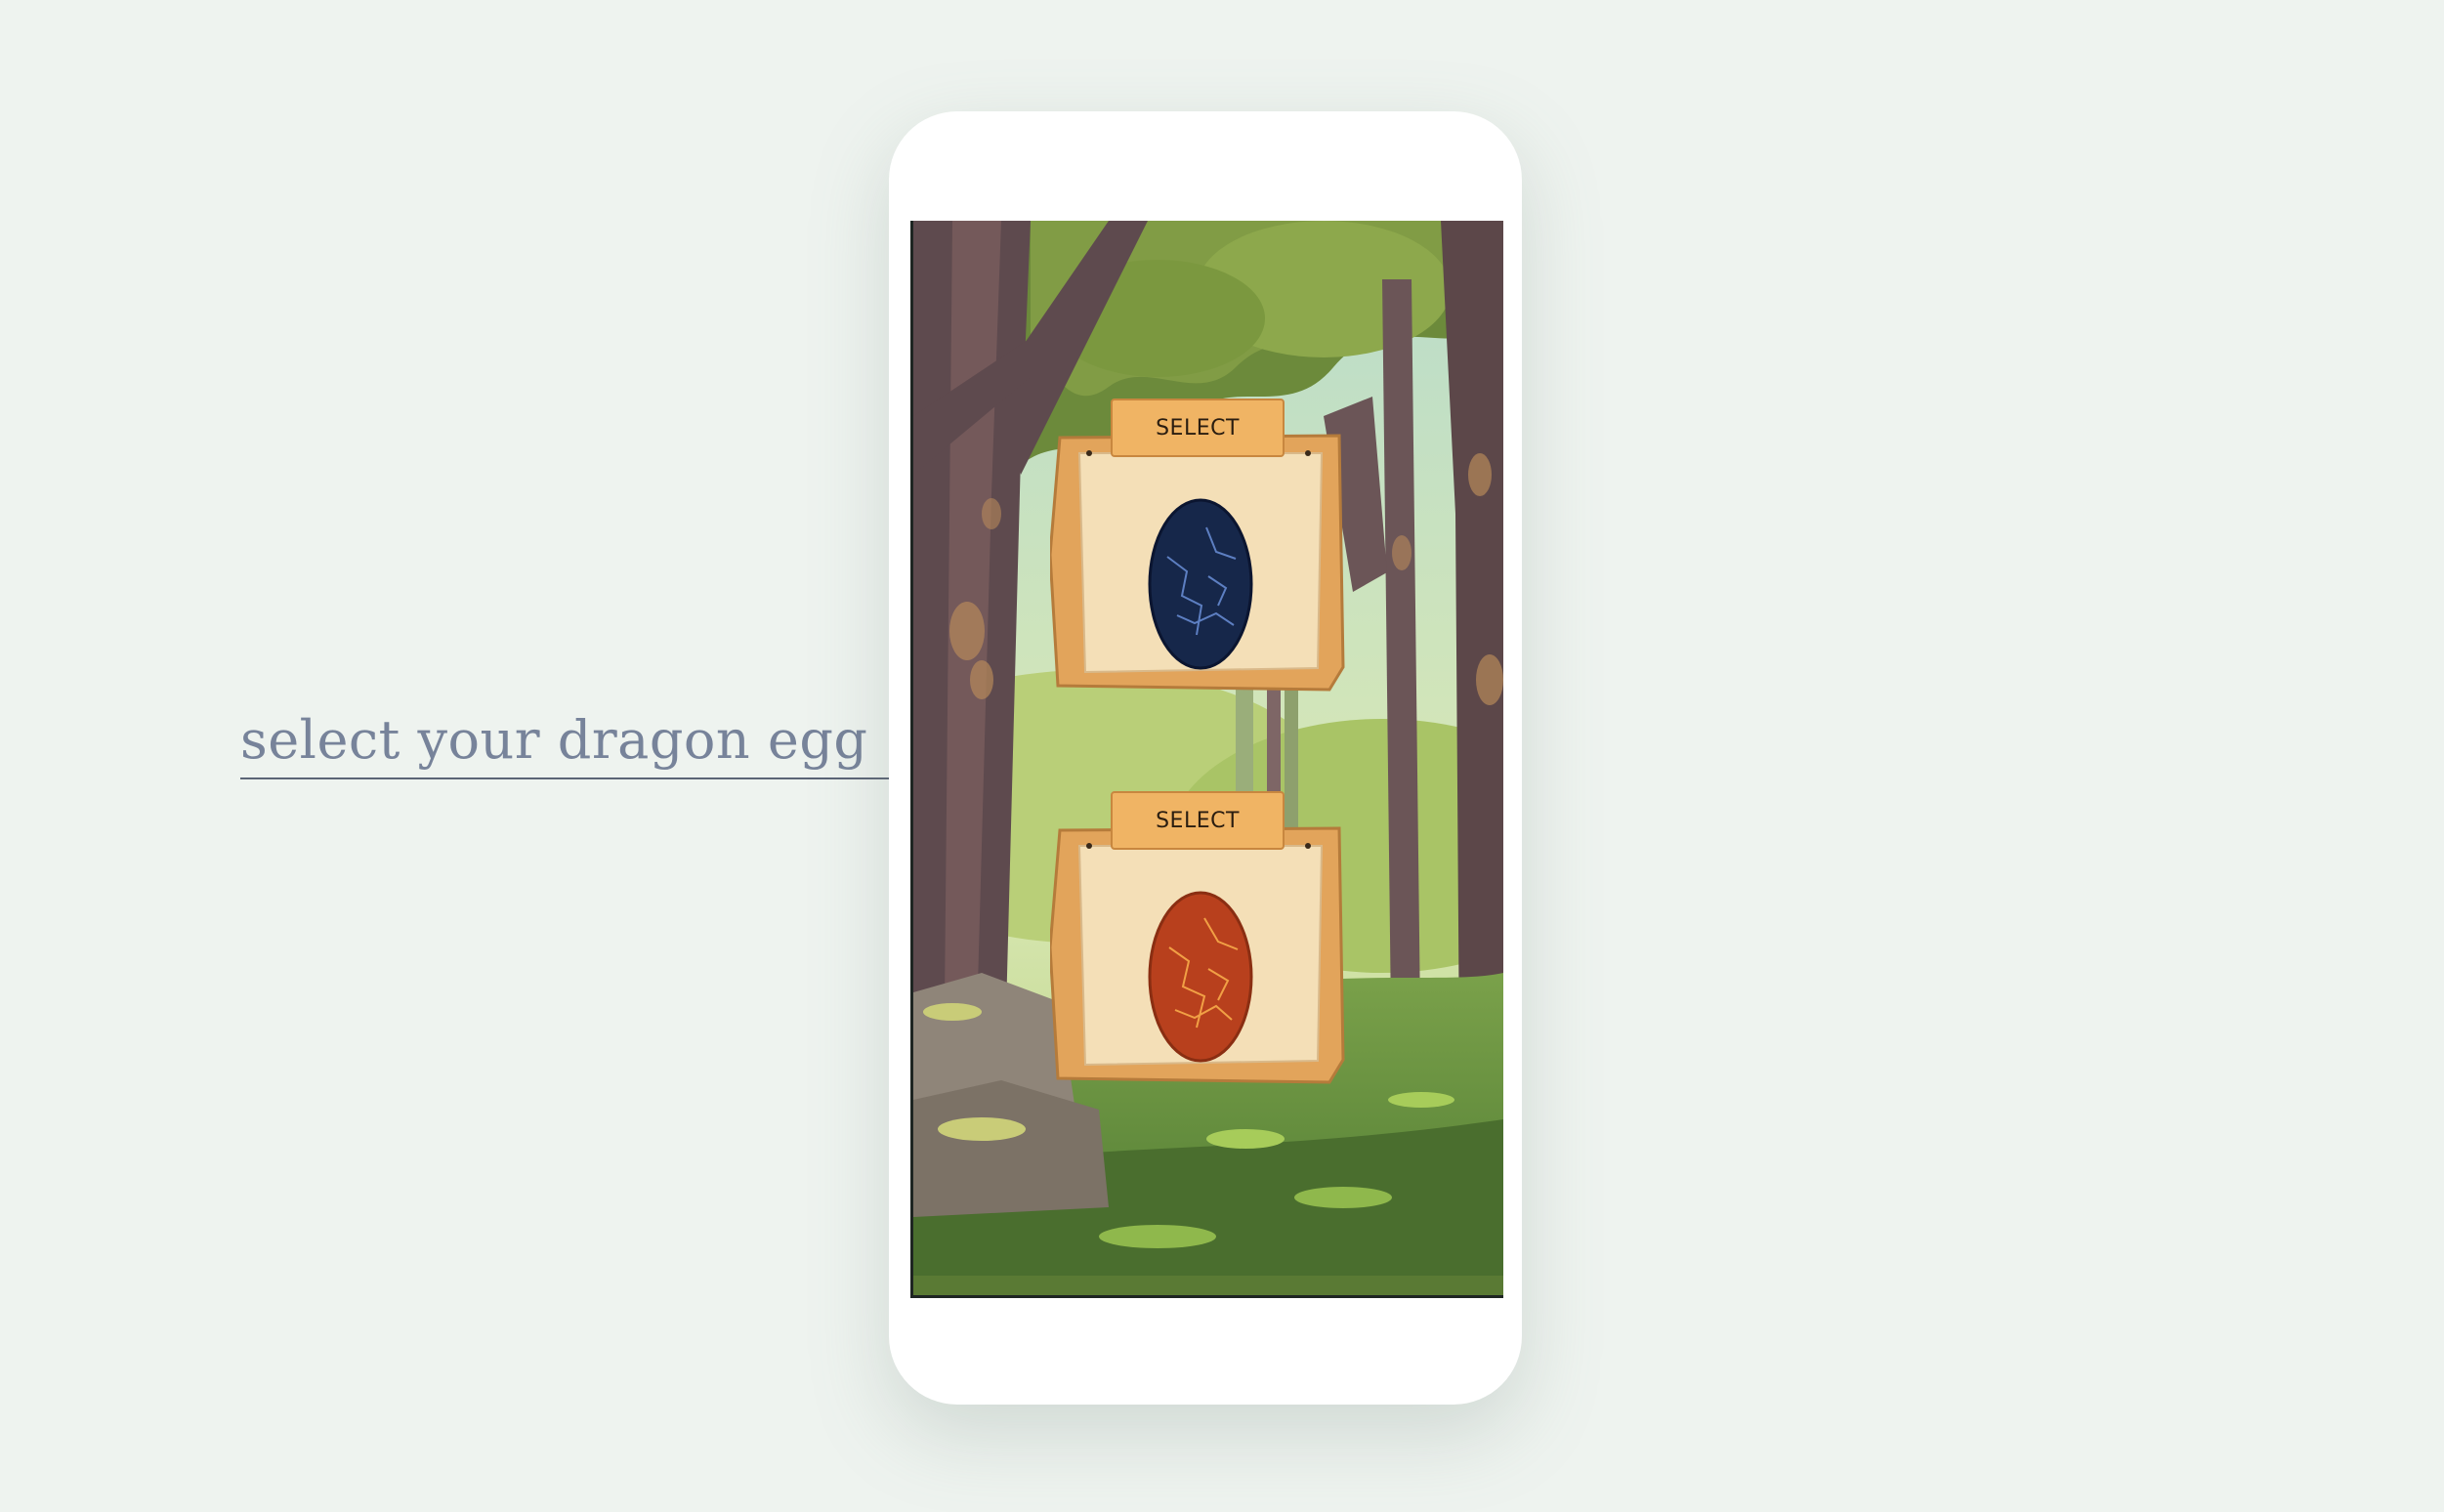 The width and height of the screenshot is (2444, 1512). What do you see at coordinates (1200, 584) in the screenshot?
I see `blue-egg-icon` at bounding box center [1200, 584].